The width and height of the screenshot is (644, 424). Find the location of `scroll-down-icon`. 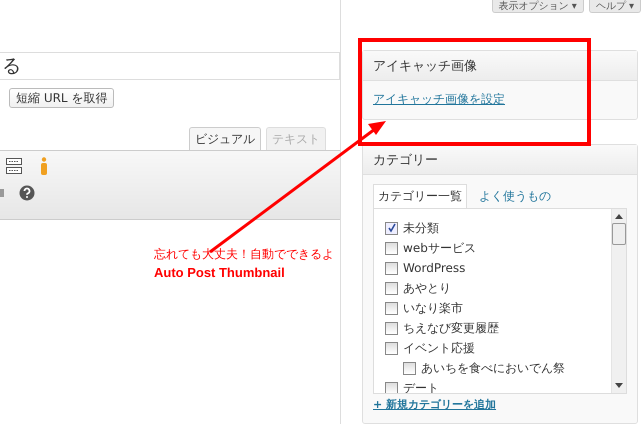

scroll-down-icon is located at coordinates (619, 386).